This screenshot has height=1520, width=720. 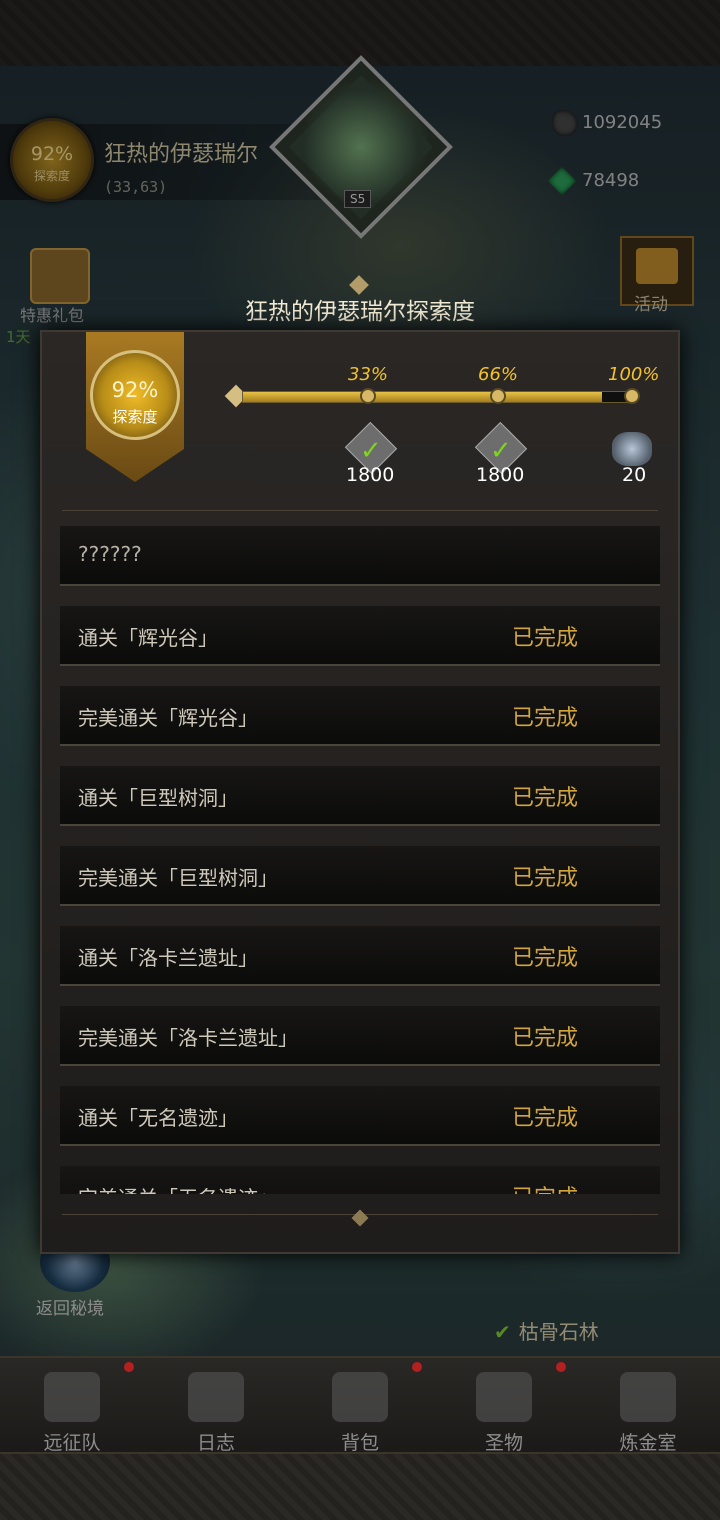 What do you see at coordinates (648, 1443) in the screenshot?
I see `nav-label: 炼金室` at bounding box center [648, 1443].